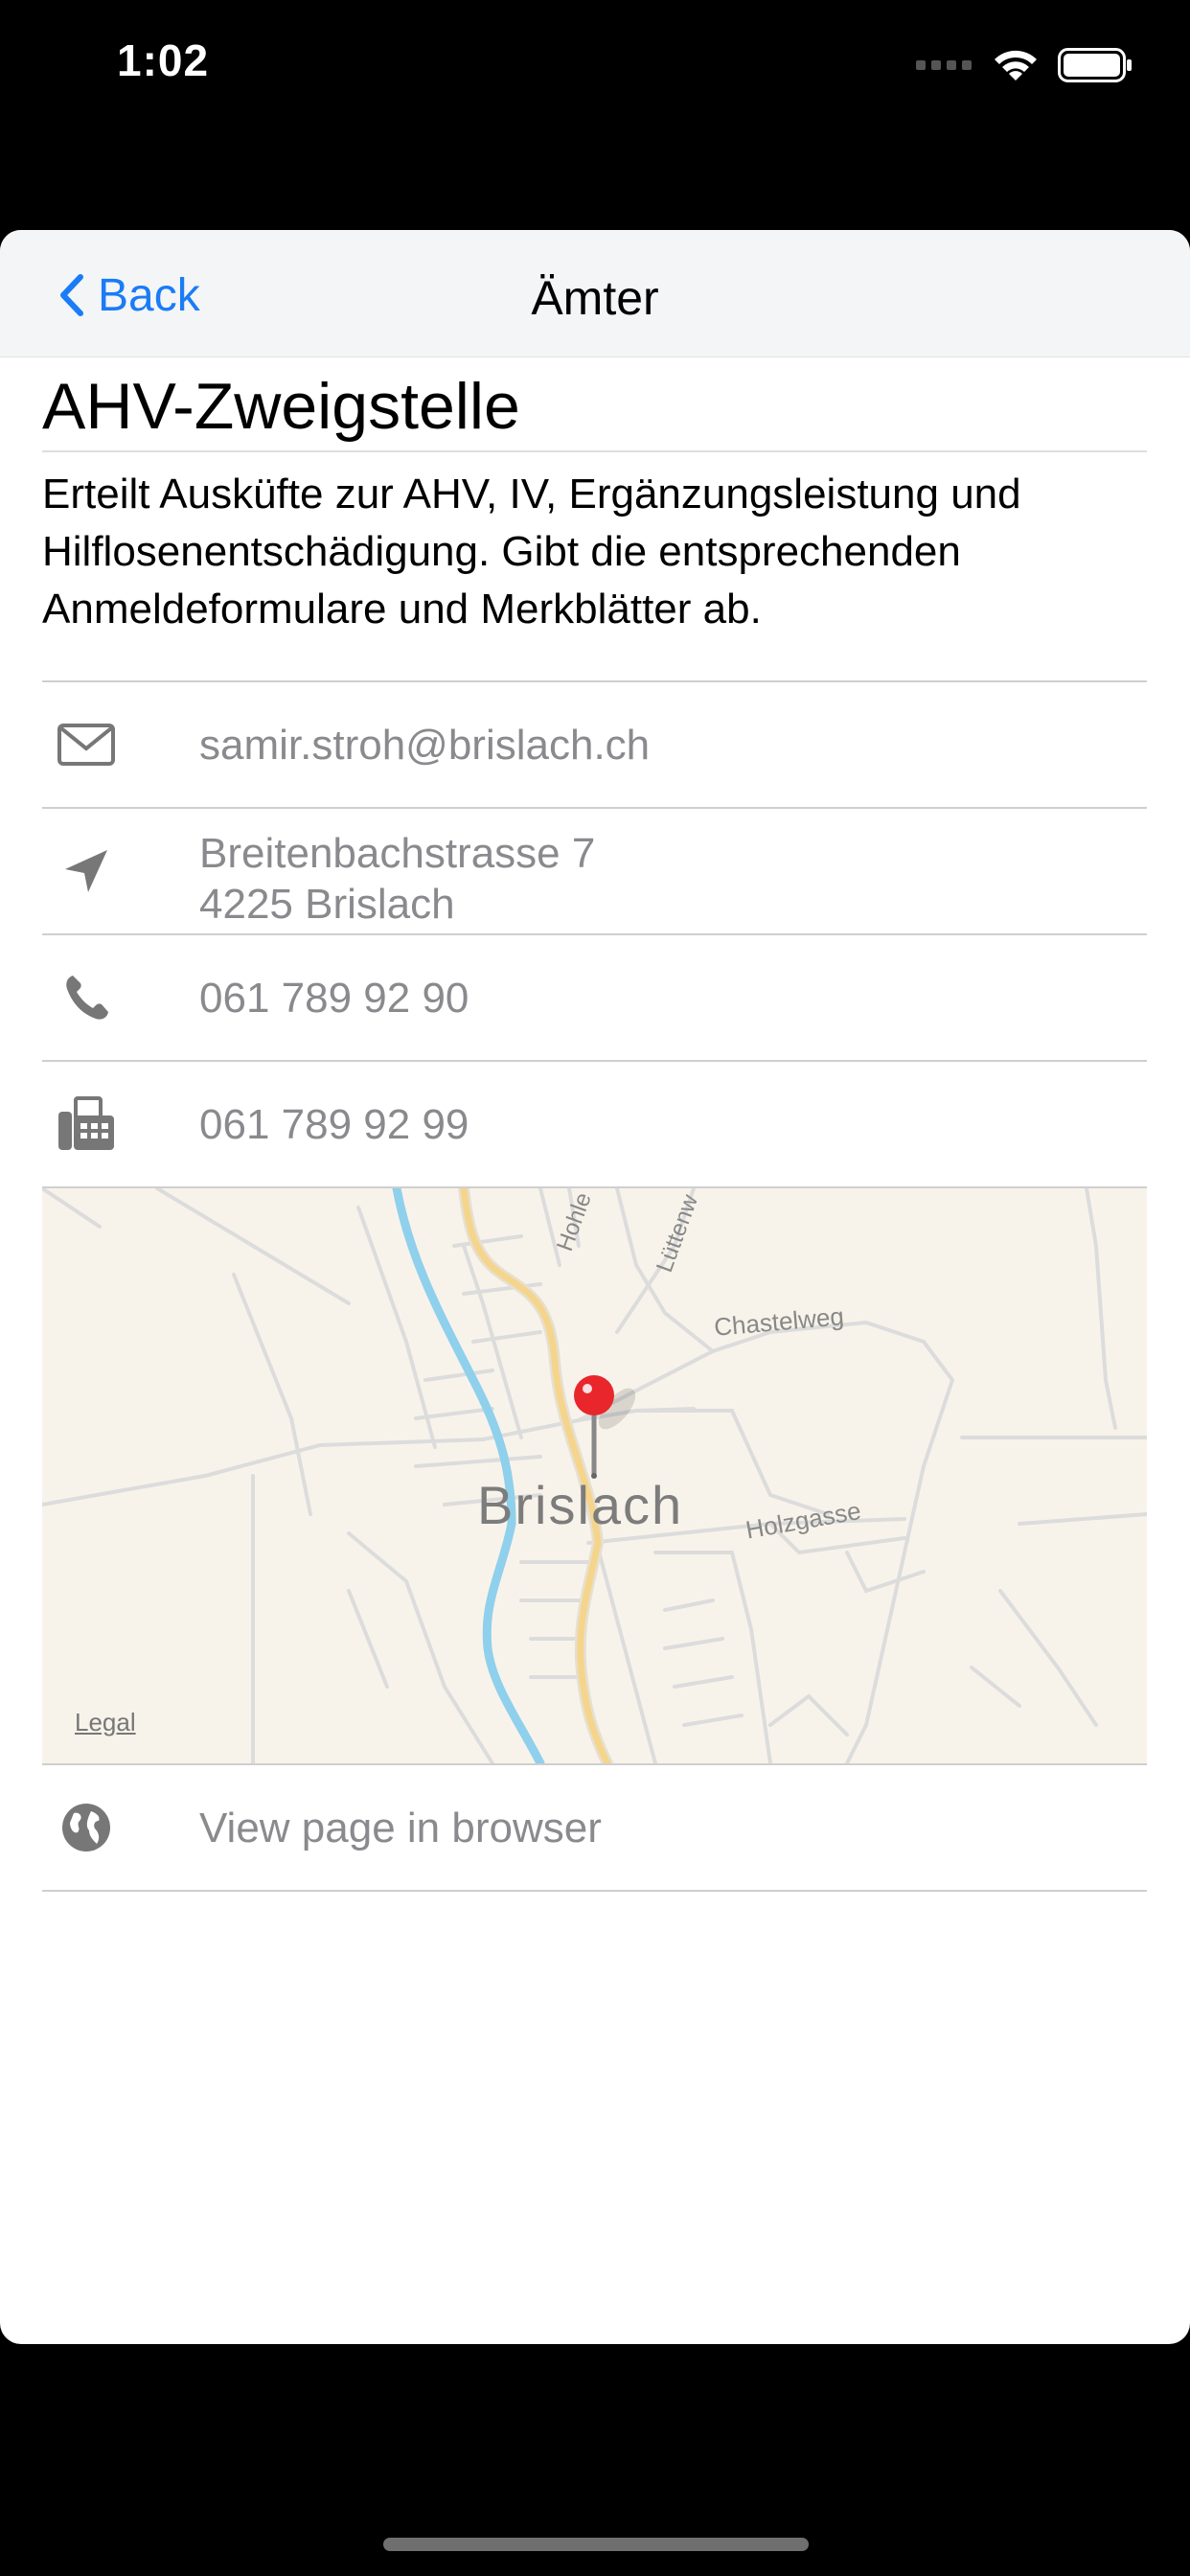  I want to click on wifi-icon, so click(1016, 65).